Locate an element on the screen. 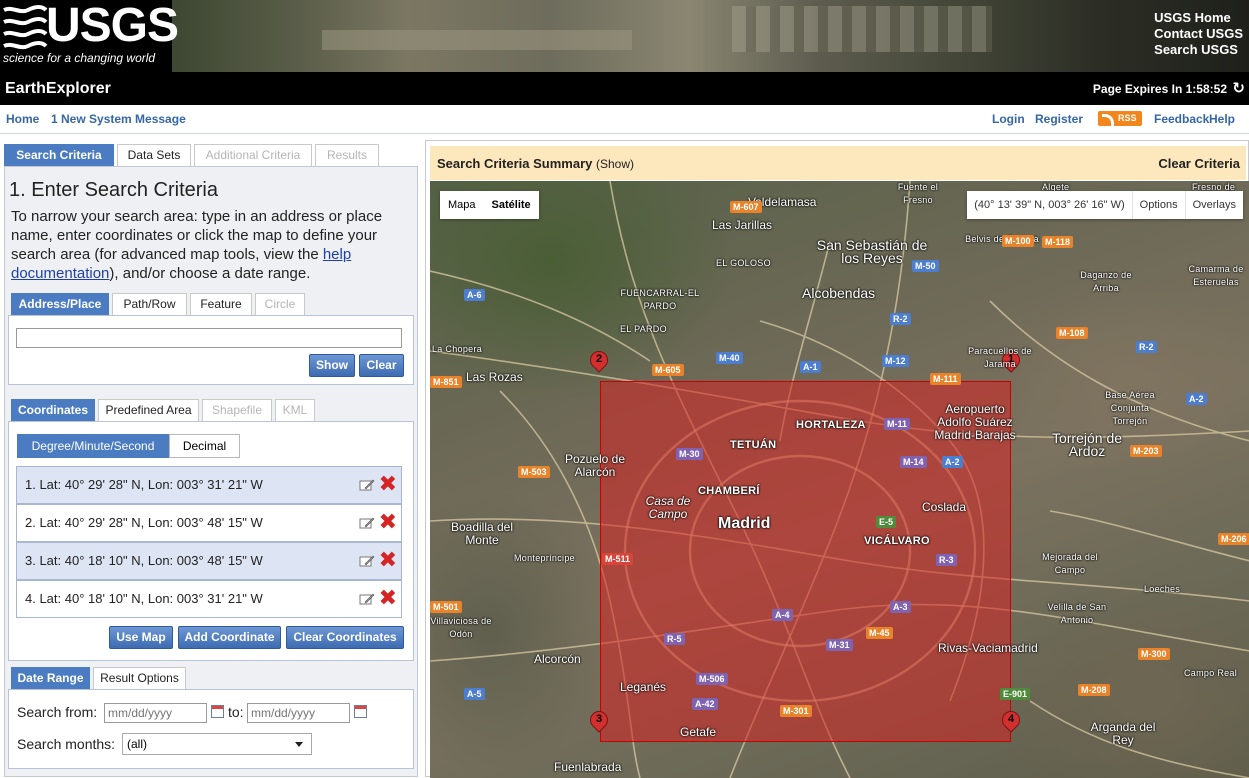 The image size is (1249, 778). marker-label: 2 is located at coordinates (599, 359).